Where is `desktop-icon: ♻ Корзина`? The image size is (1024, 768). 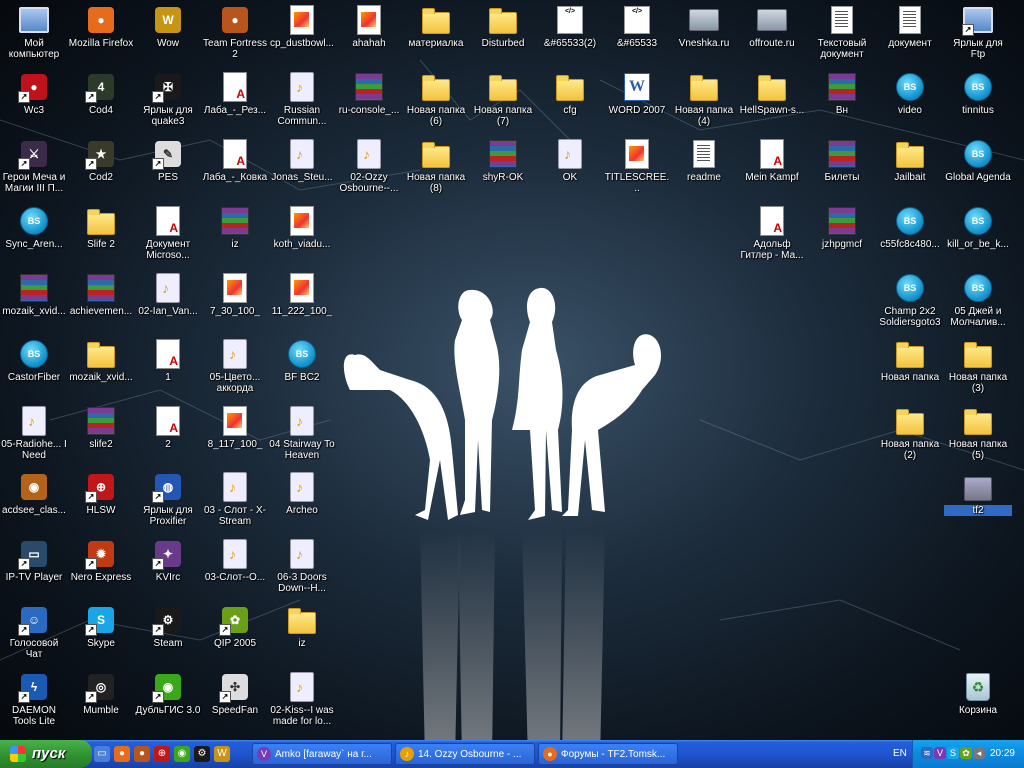
desktop-icon: ♻ Корзина is located at coordinates (978, 702).